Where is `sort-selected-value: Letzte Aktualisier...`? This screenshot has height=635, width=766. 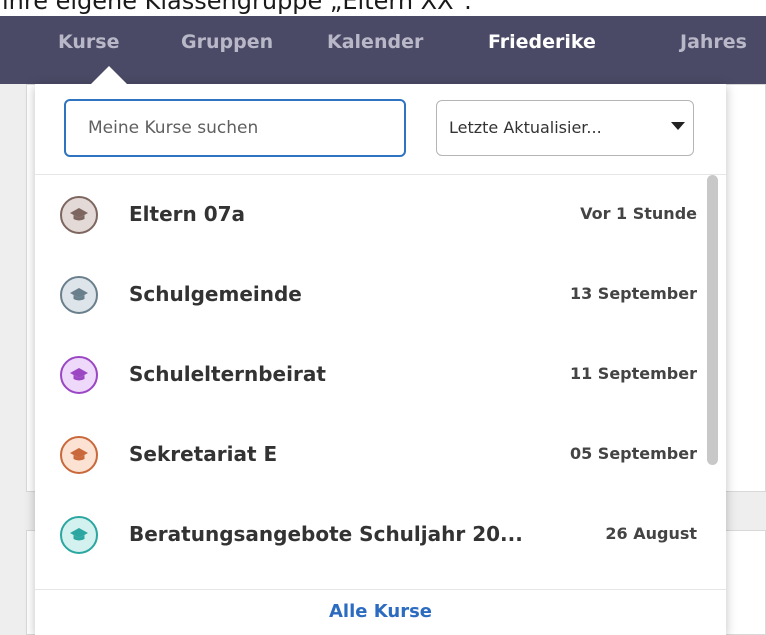
sort-selected-value: Letzte Aktualisier... is located at coordinates (525, 127).